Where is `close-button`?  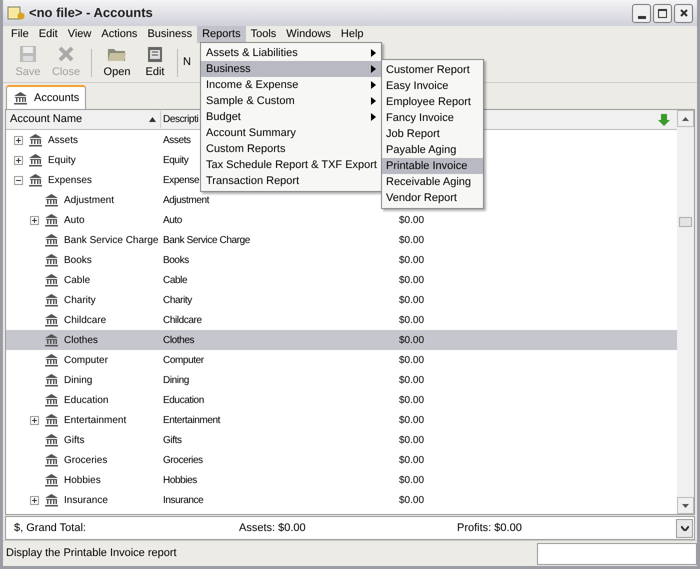
close-button is located at coordinates (683, 13).